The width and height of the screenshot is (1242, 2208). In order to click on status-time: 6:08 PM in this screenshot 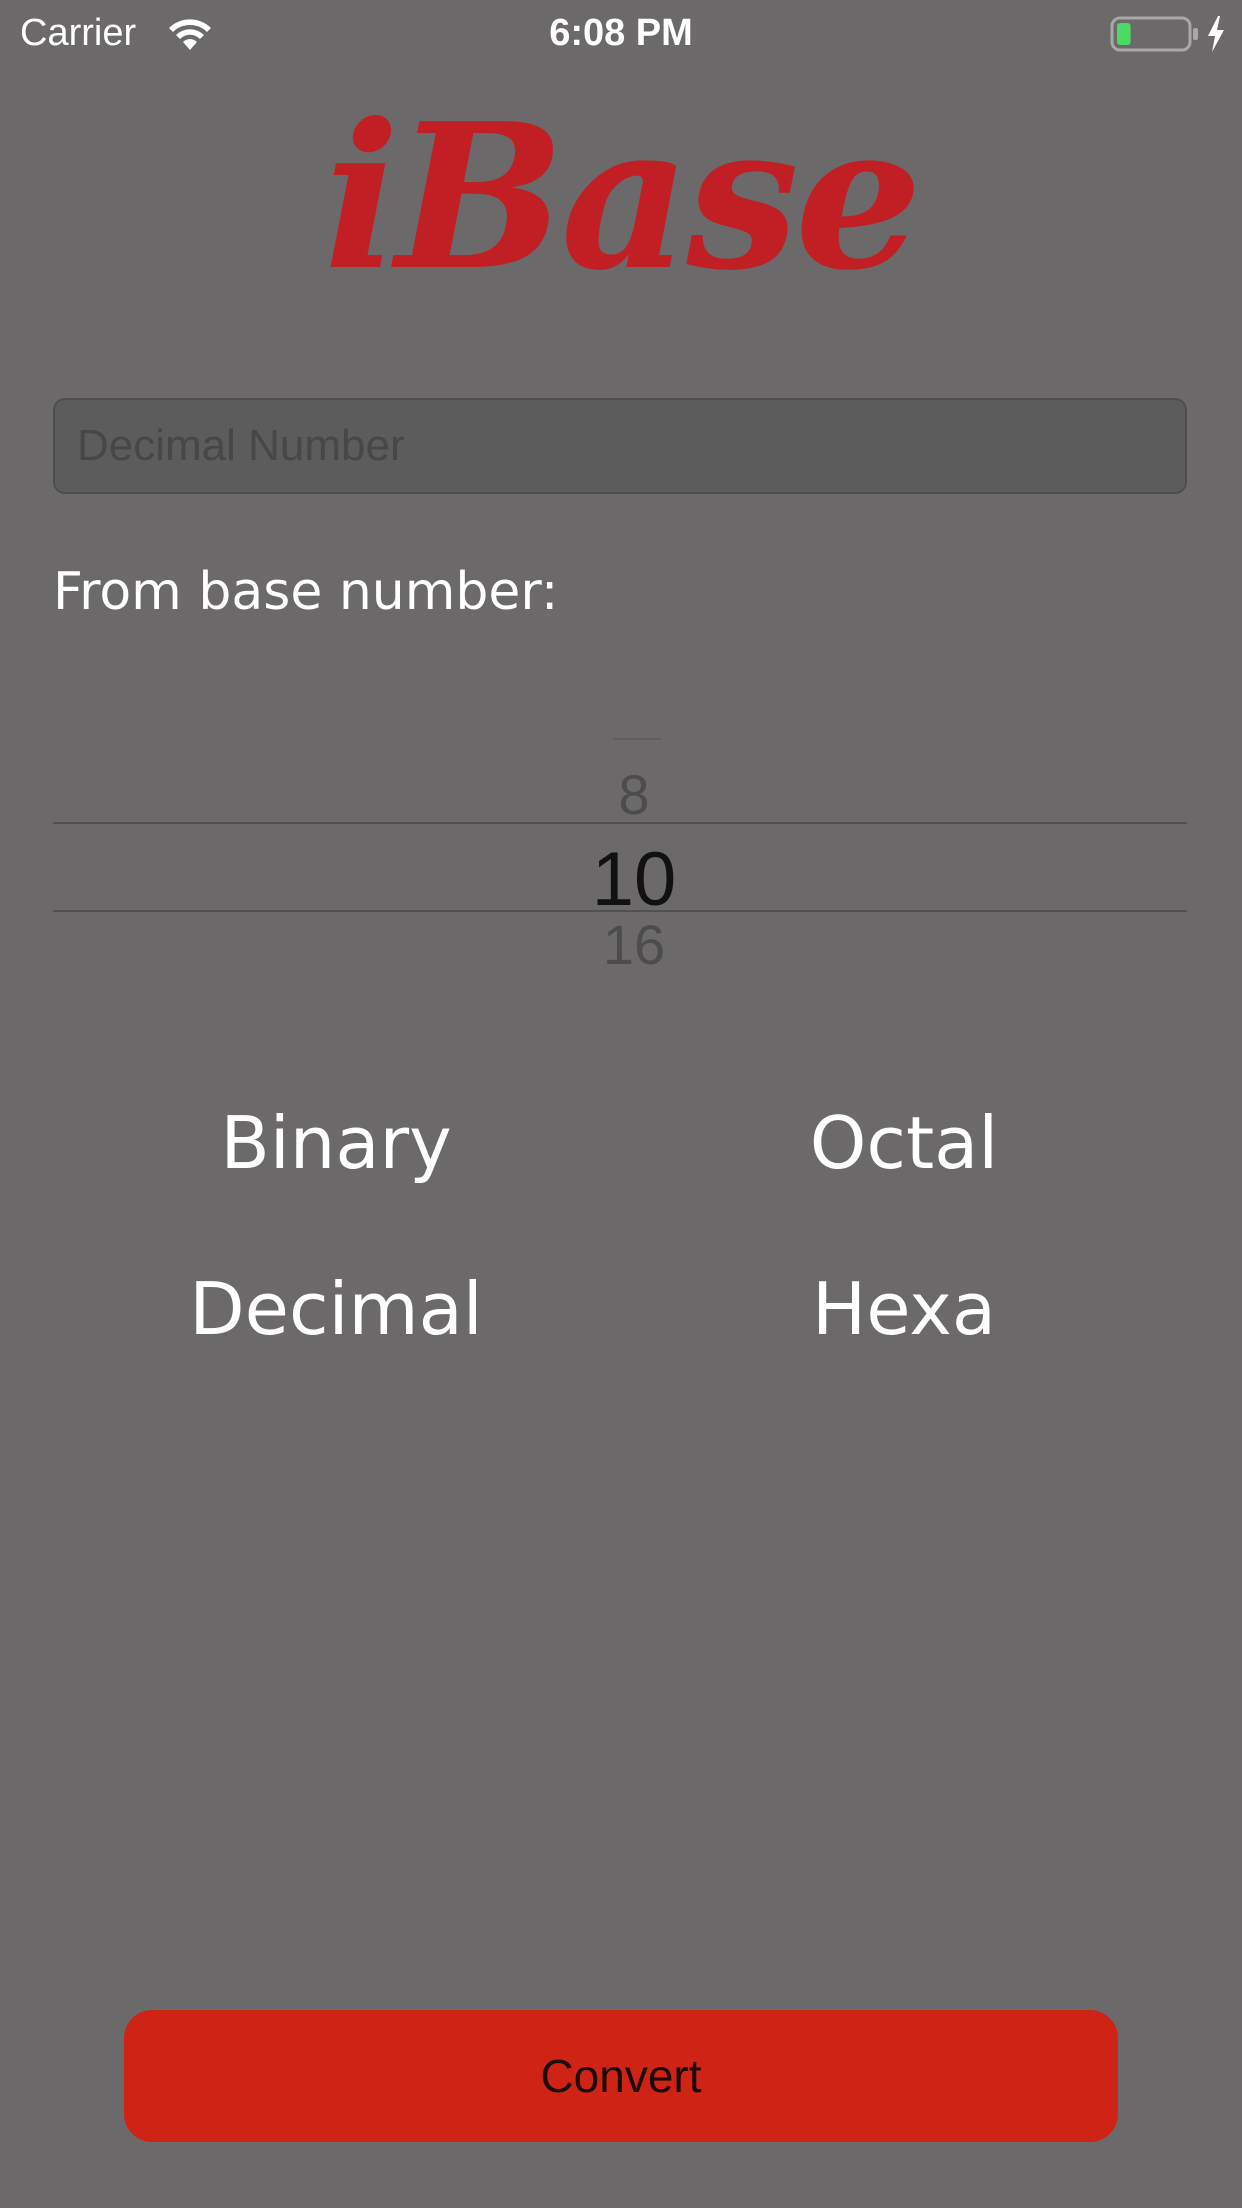, I will do `click(621, 33)`.